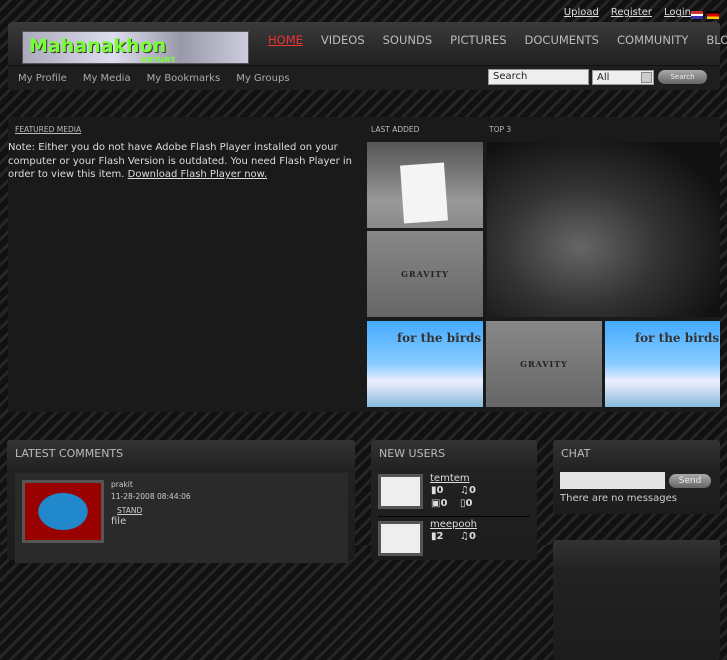 This screenshot has width=727, height=660. Describe the element at coordinates (135, 47) in the screenshot. I see `logo: Mahanakhon มหานคร` at that location.